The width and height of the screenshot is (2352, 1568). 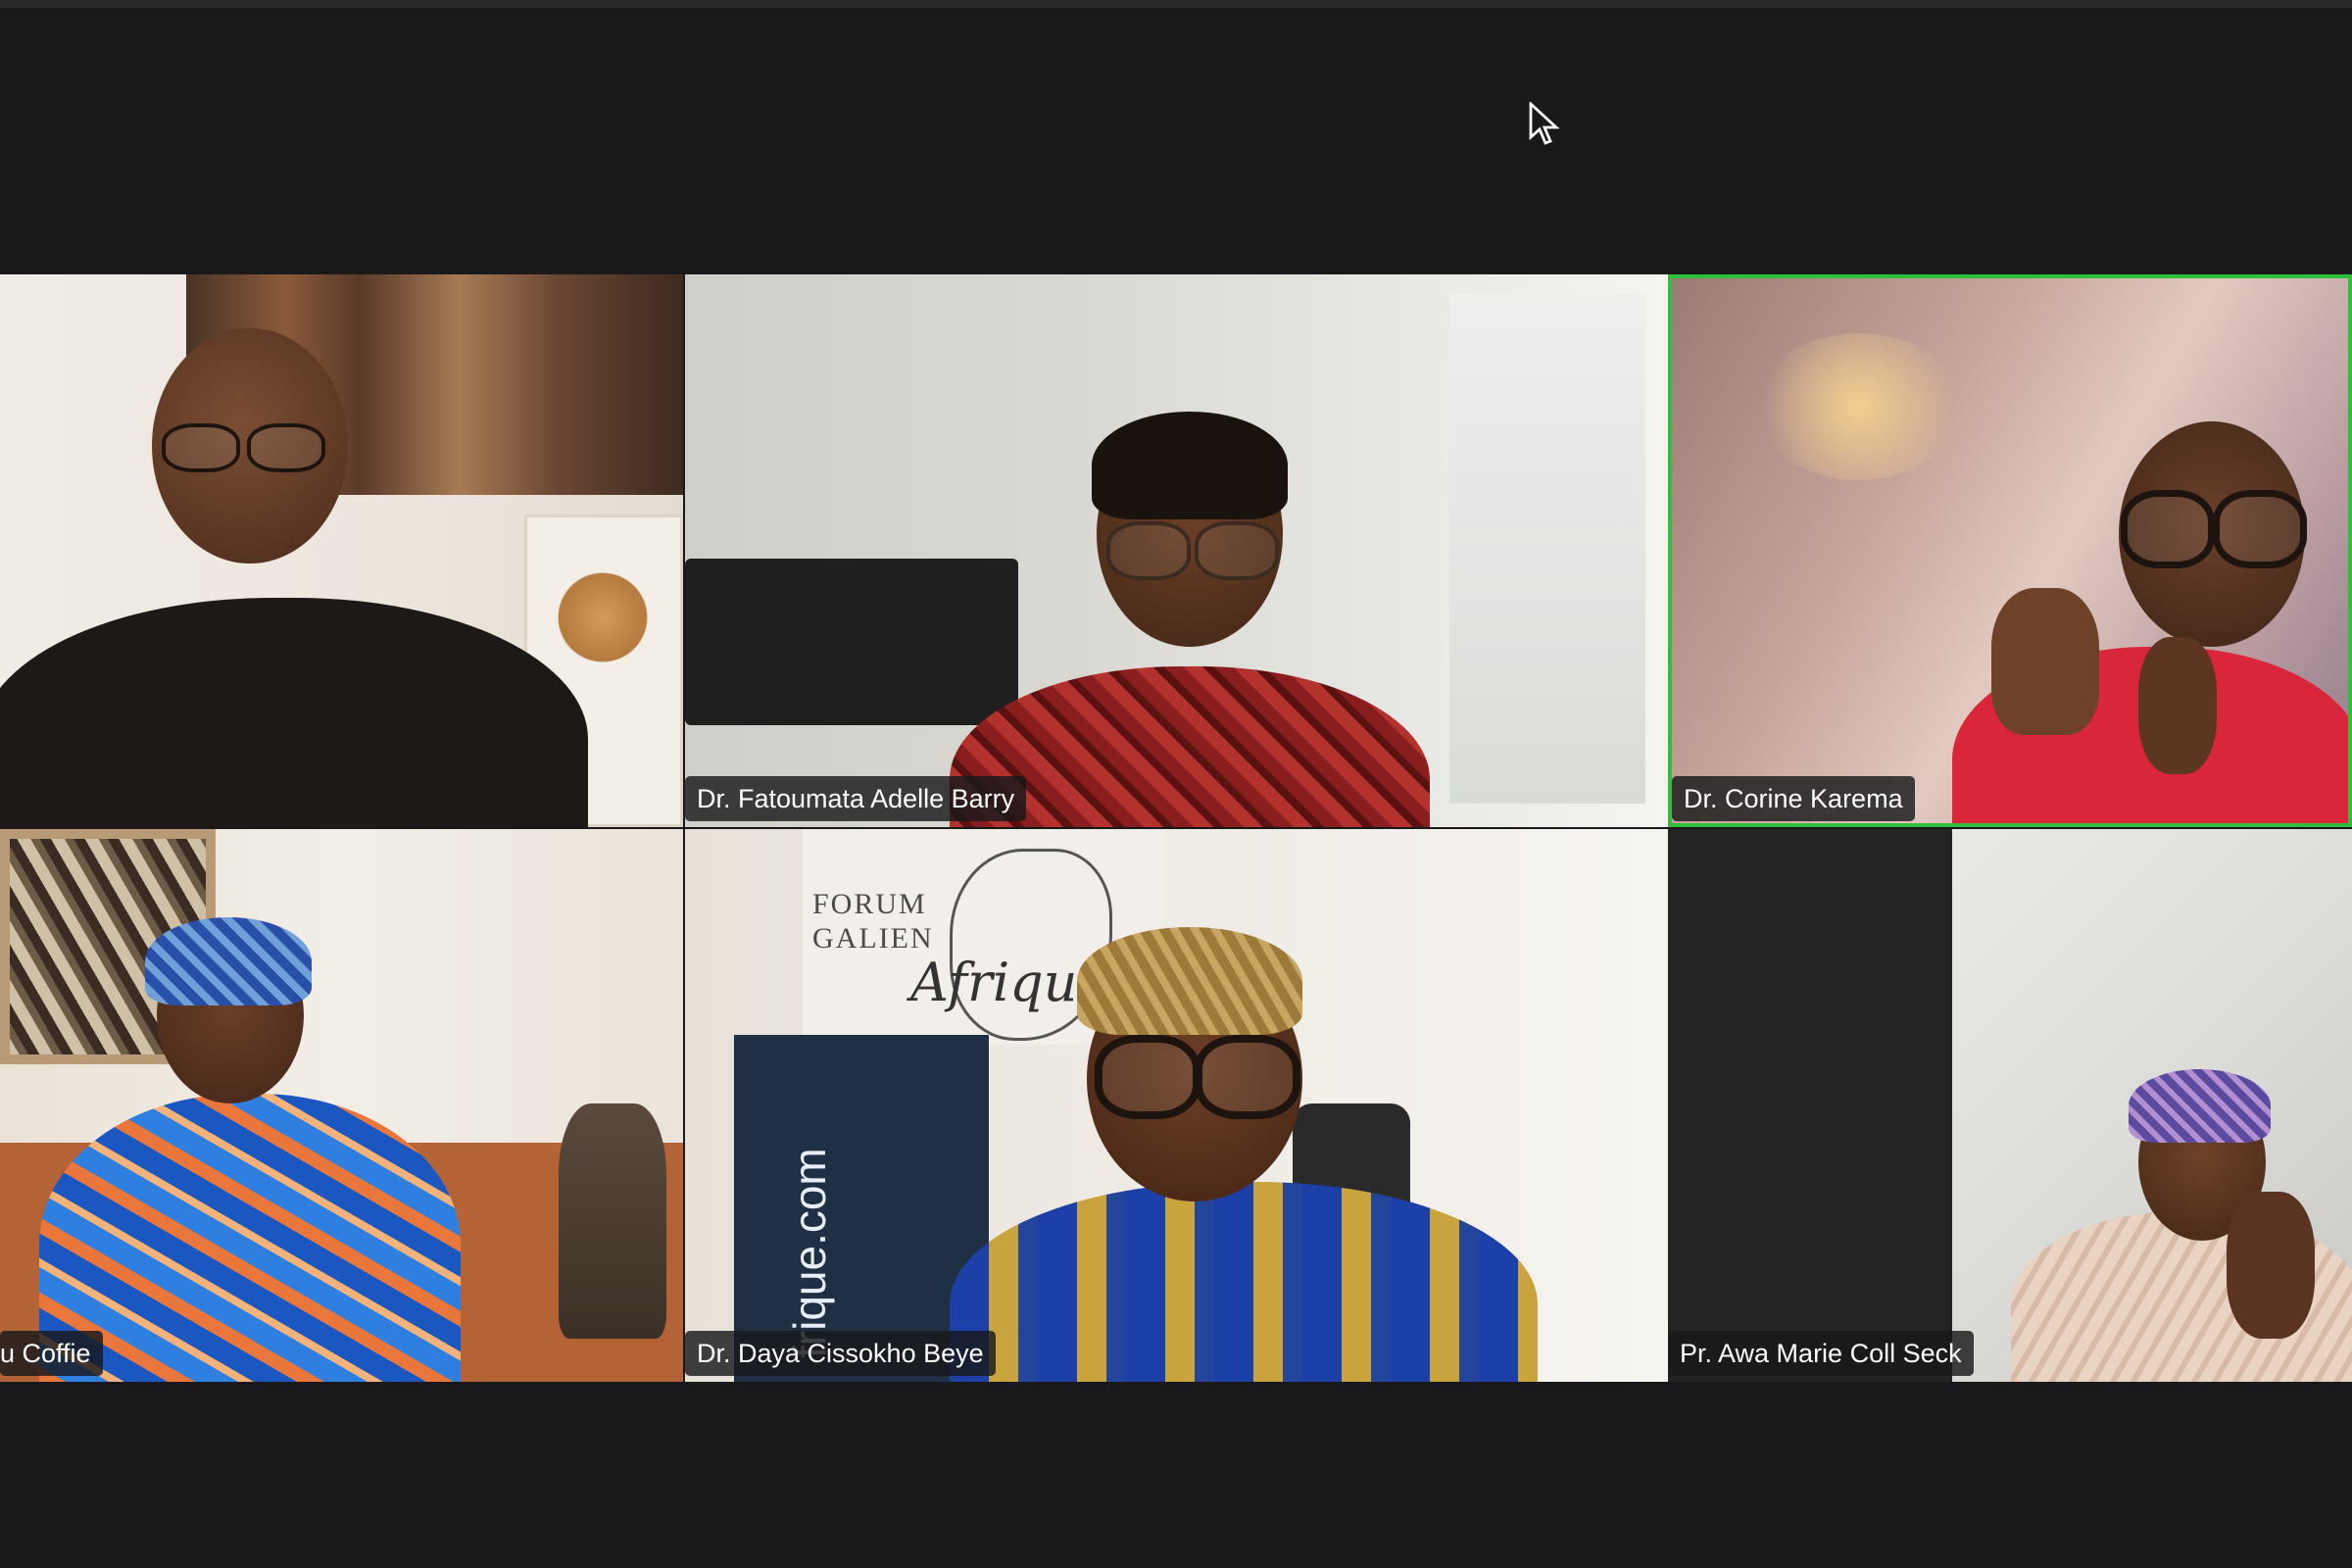 I want to click on background-lamp-glow, so click(x=1859, y=406).